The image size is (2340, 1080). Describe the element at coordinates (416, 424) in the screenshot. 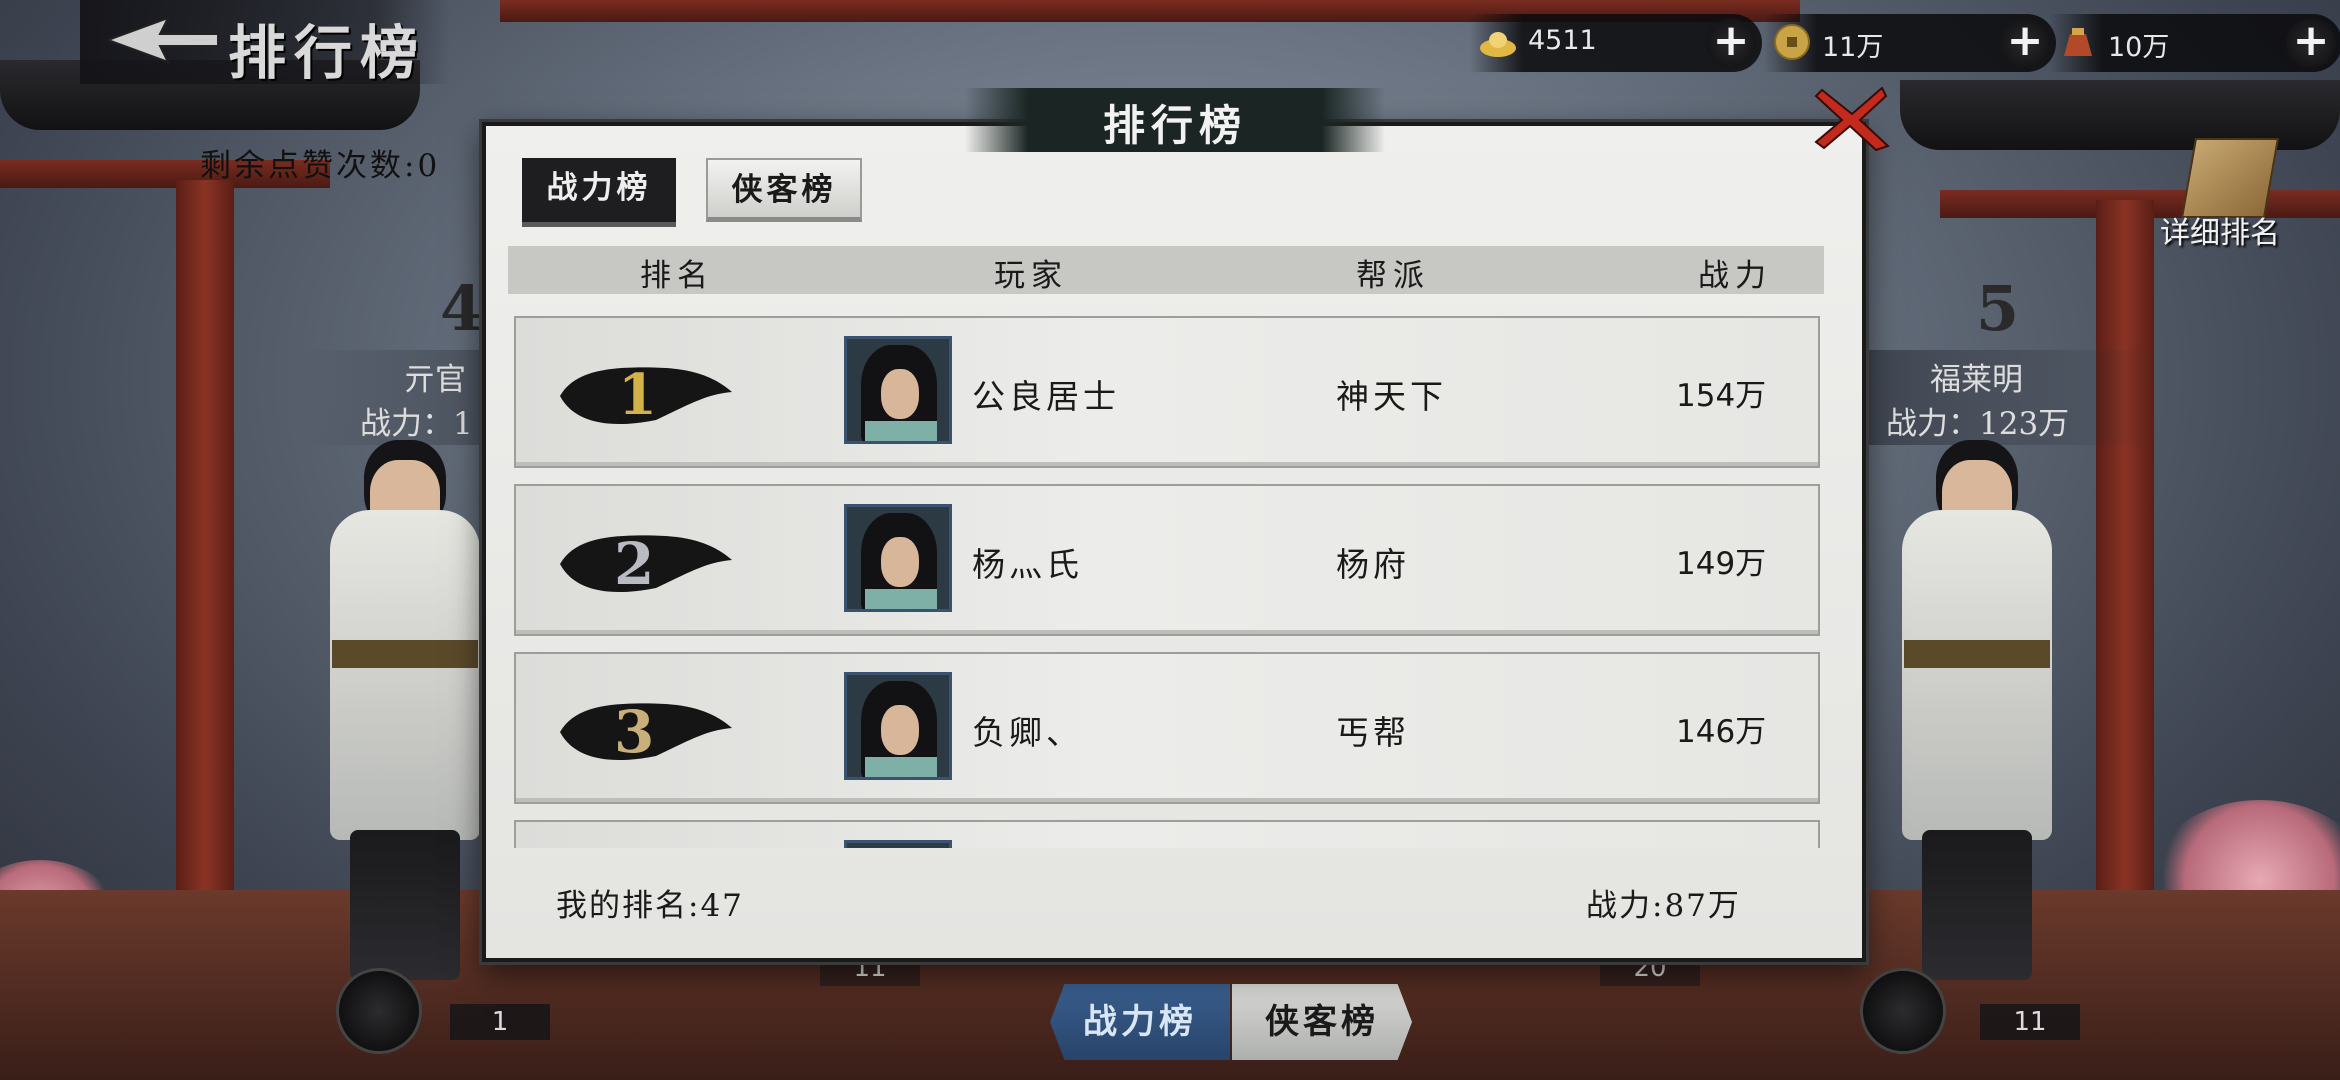

I see `left-player-power: 战力：1` at that location.